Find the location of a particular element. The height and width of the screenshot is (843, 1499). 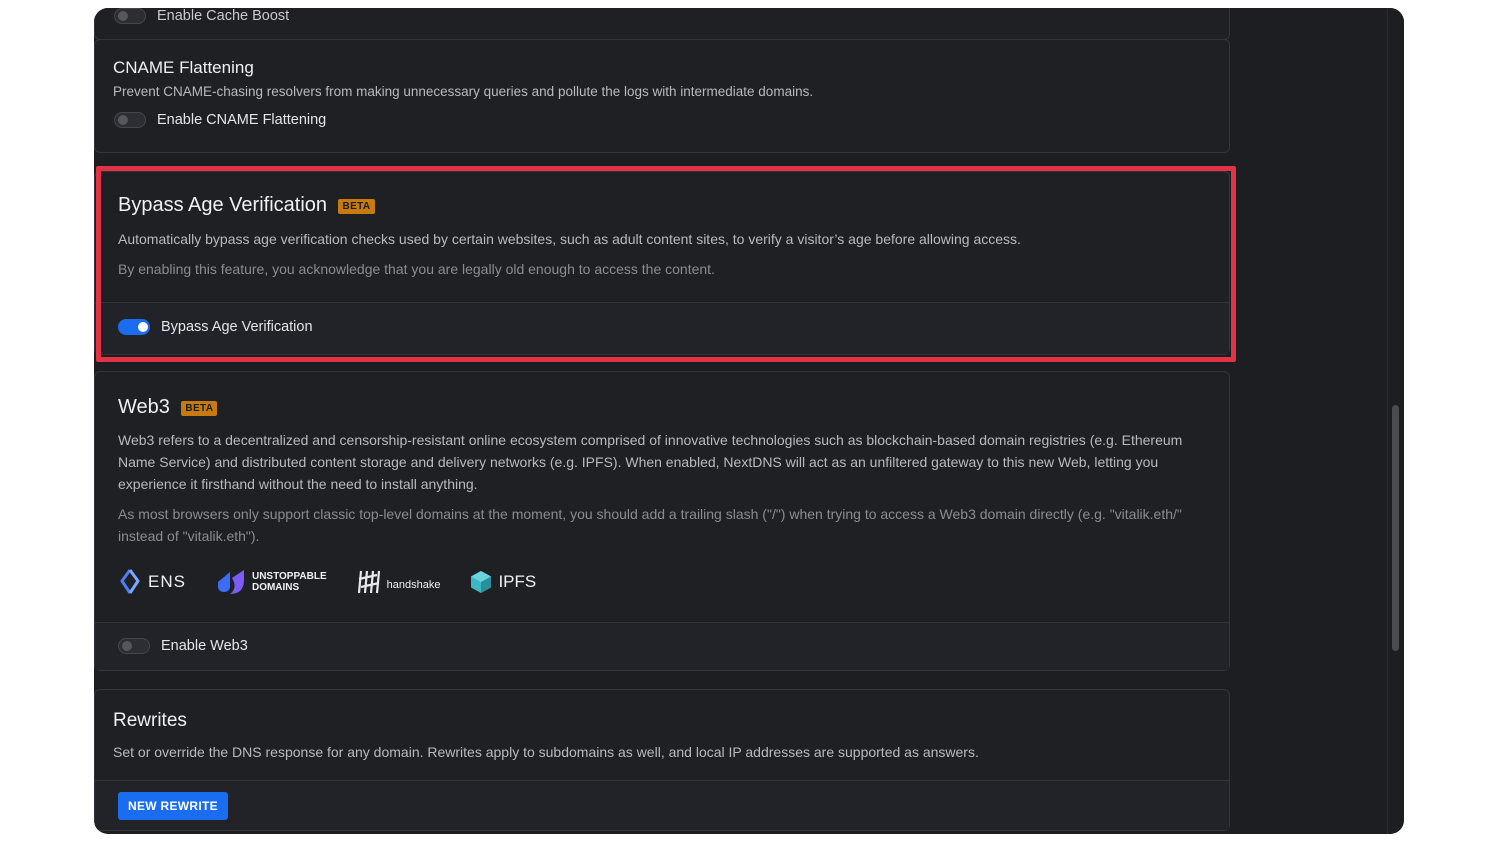

ens-logo: ENS is located at coordinates (152, 582).